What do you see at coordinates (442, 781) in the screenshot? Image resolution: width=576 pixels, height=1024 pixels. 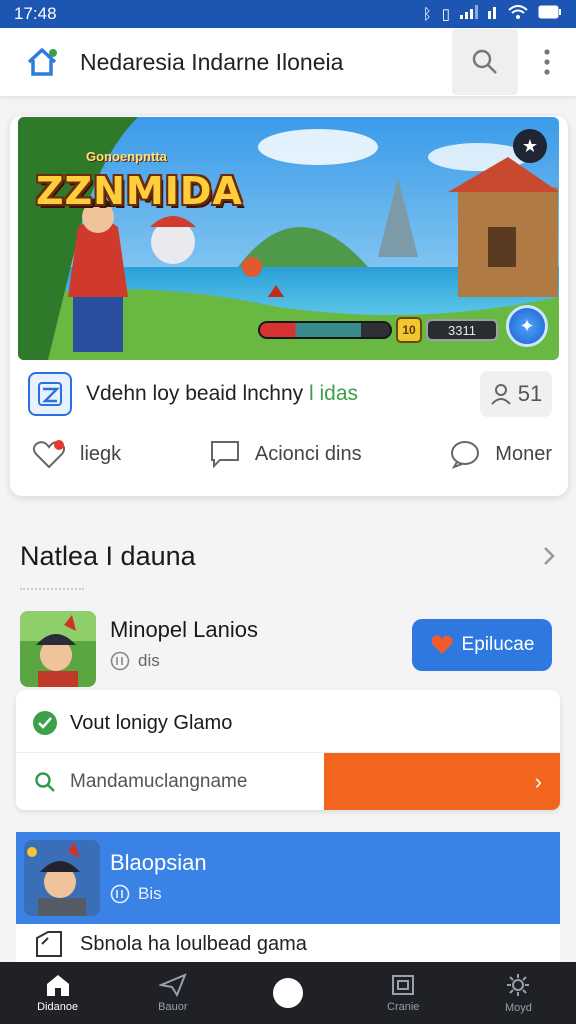 I see `go-button: ›` at bounding box center [442, 781].